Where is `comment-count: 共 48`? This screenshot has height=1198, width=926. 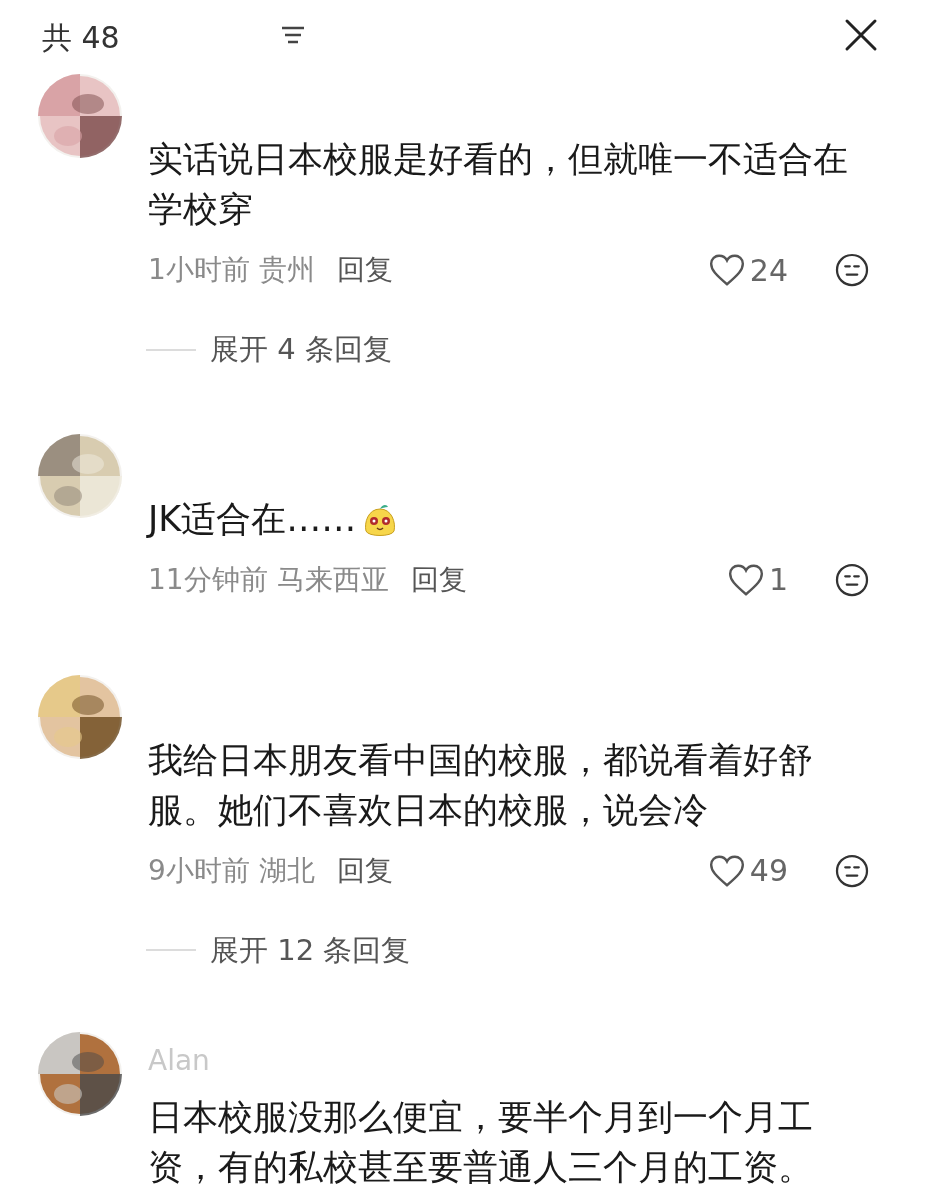 comment-count: 共 48 is located at coordinates (81, 37).